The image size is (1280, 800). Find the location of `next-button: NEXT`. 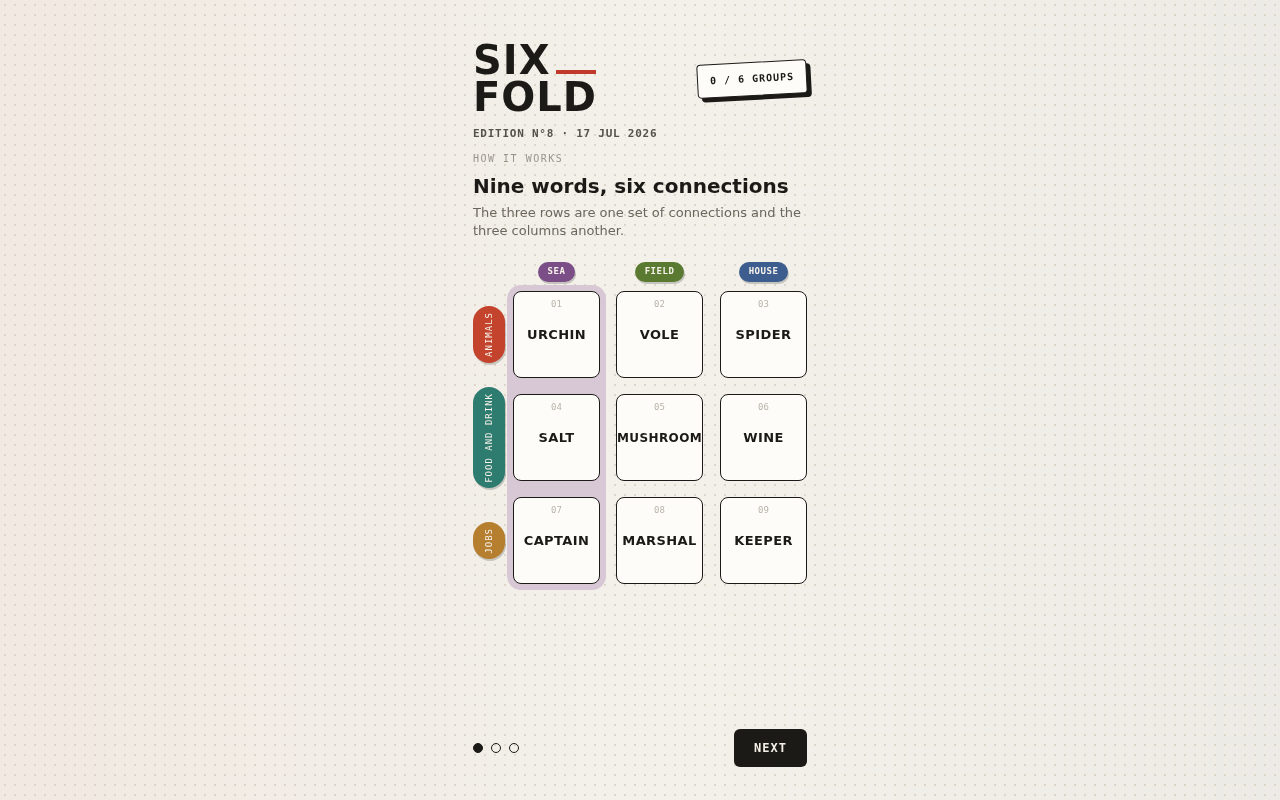

next-button: NEXT is located at coordinates (770, 748).